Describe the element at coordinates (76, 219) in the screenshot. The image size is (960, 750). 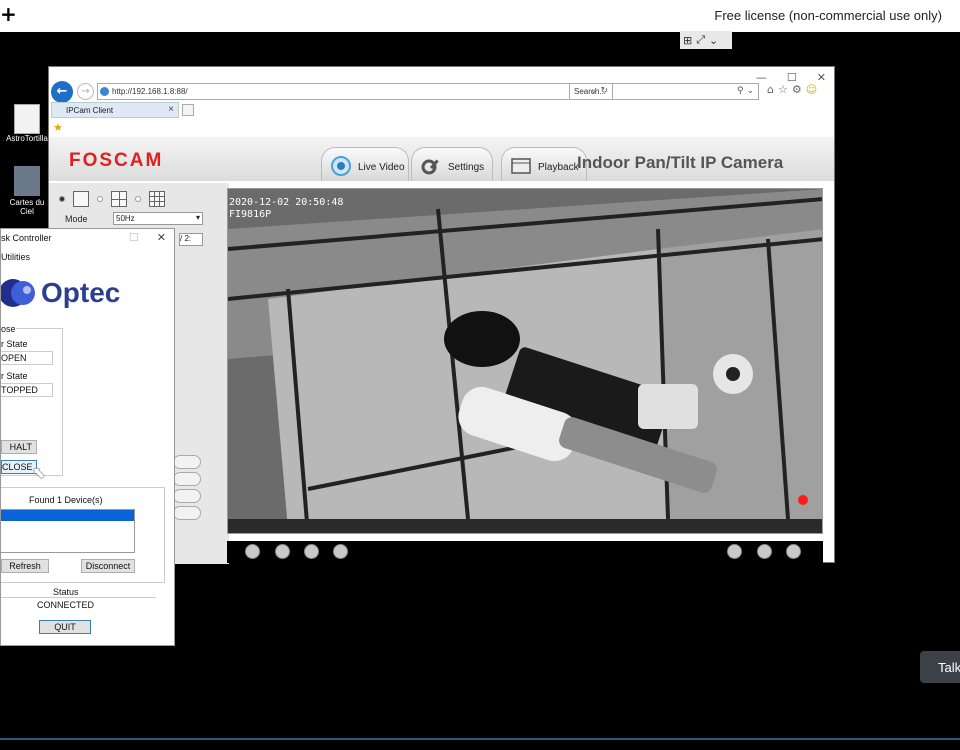
I see `mode-label: Mode` at that location.